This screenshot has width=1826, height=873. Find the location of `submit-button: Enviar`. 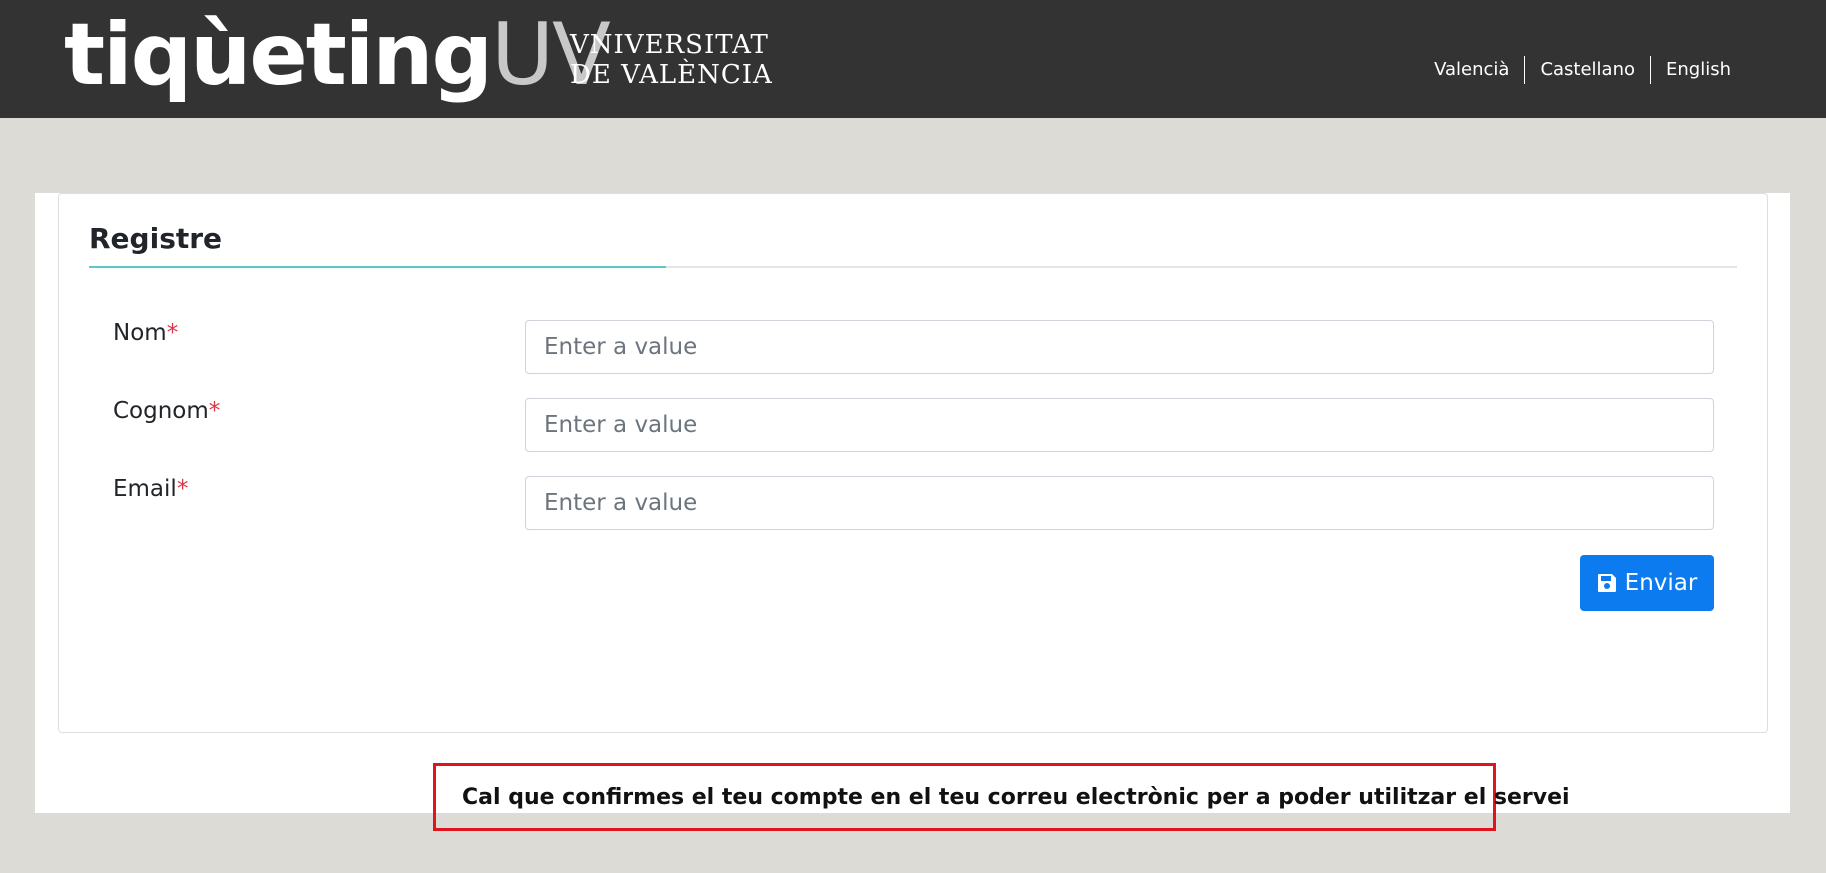

submit-button: Enviar is located at coordinates (1647, 583).